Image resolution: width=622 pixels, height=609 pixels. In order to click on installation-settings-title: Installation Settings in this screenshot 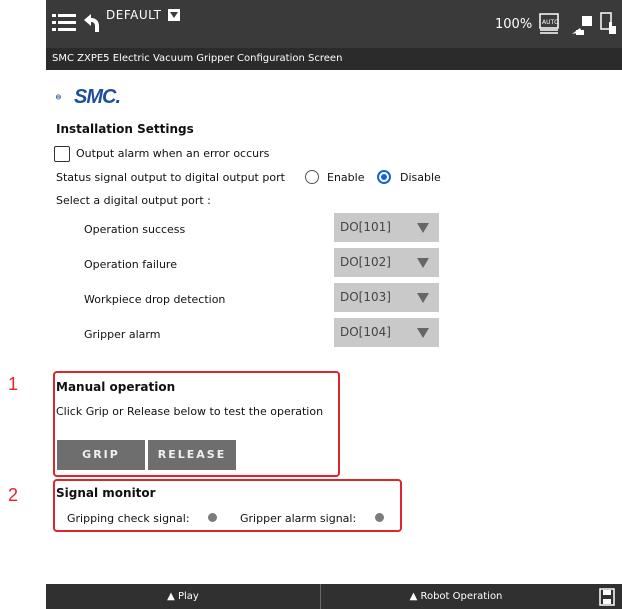, I will do `click(125, 129)`.